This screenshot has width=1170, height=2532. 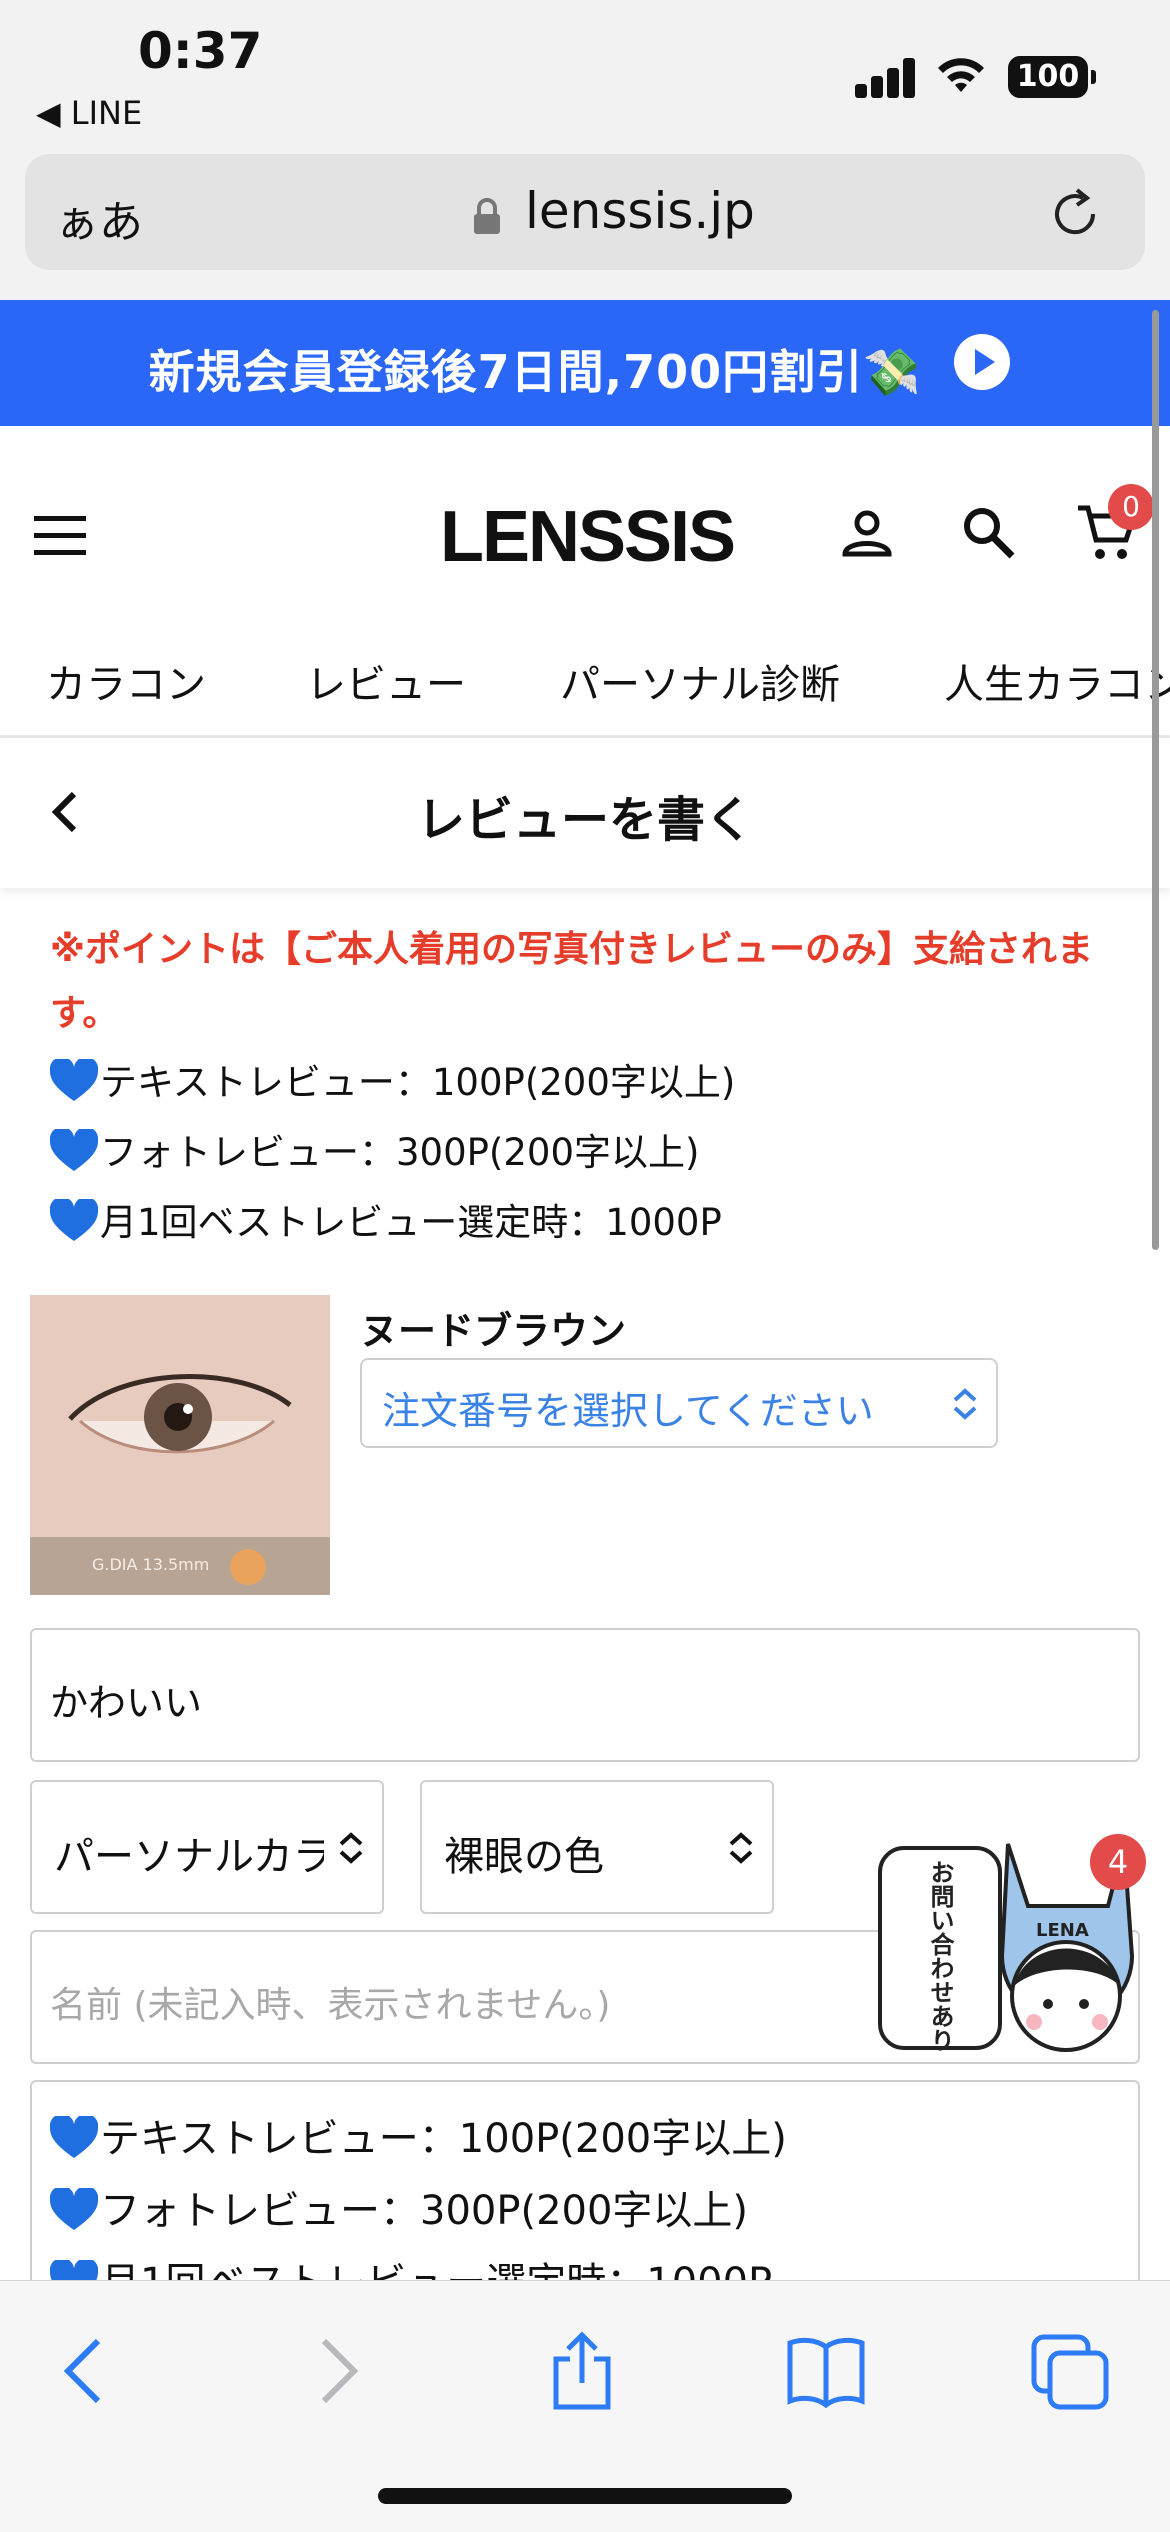 I want to click on review-body-line: フォトレビュー：300P(200字以上), so click(x=399, y=2207).